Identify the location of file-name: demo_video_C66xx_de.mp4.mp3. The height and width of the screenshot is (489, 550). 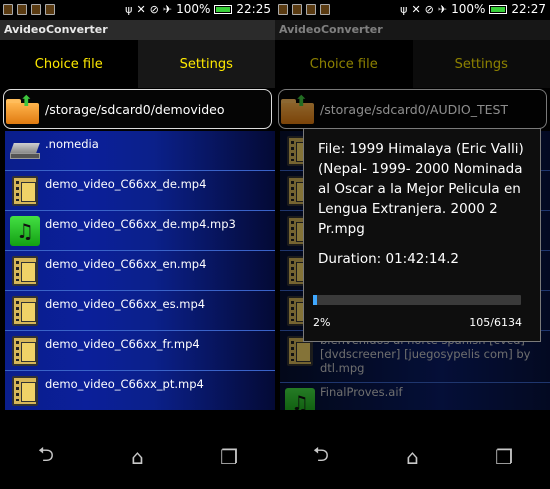
(140, 224).